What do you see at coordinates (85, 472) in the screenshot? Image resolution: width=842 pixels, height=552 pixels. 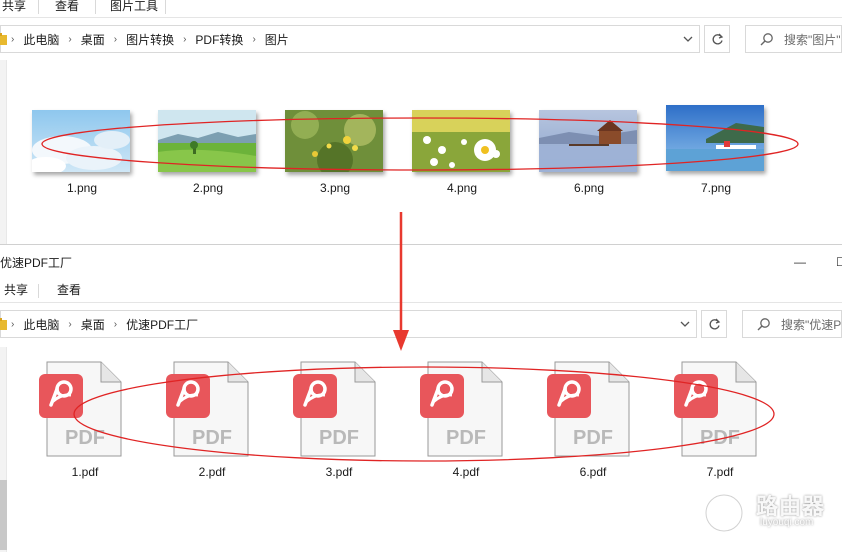 I see `file-name: 1.pdf` at bounding box center [85, 472].